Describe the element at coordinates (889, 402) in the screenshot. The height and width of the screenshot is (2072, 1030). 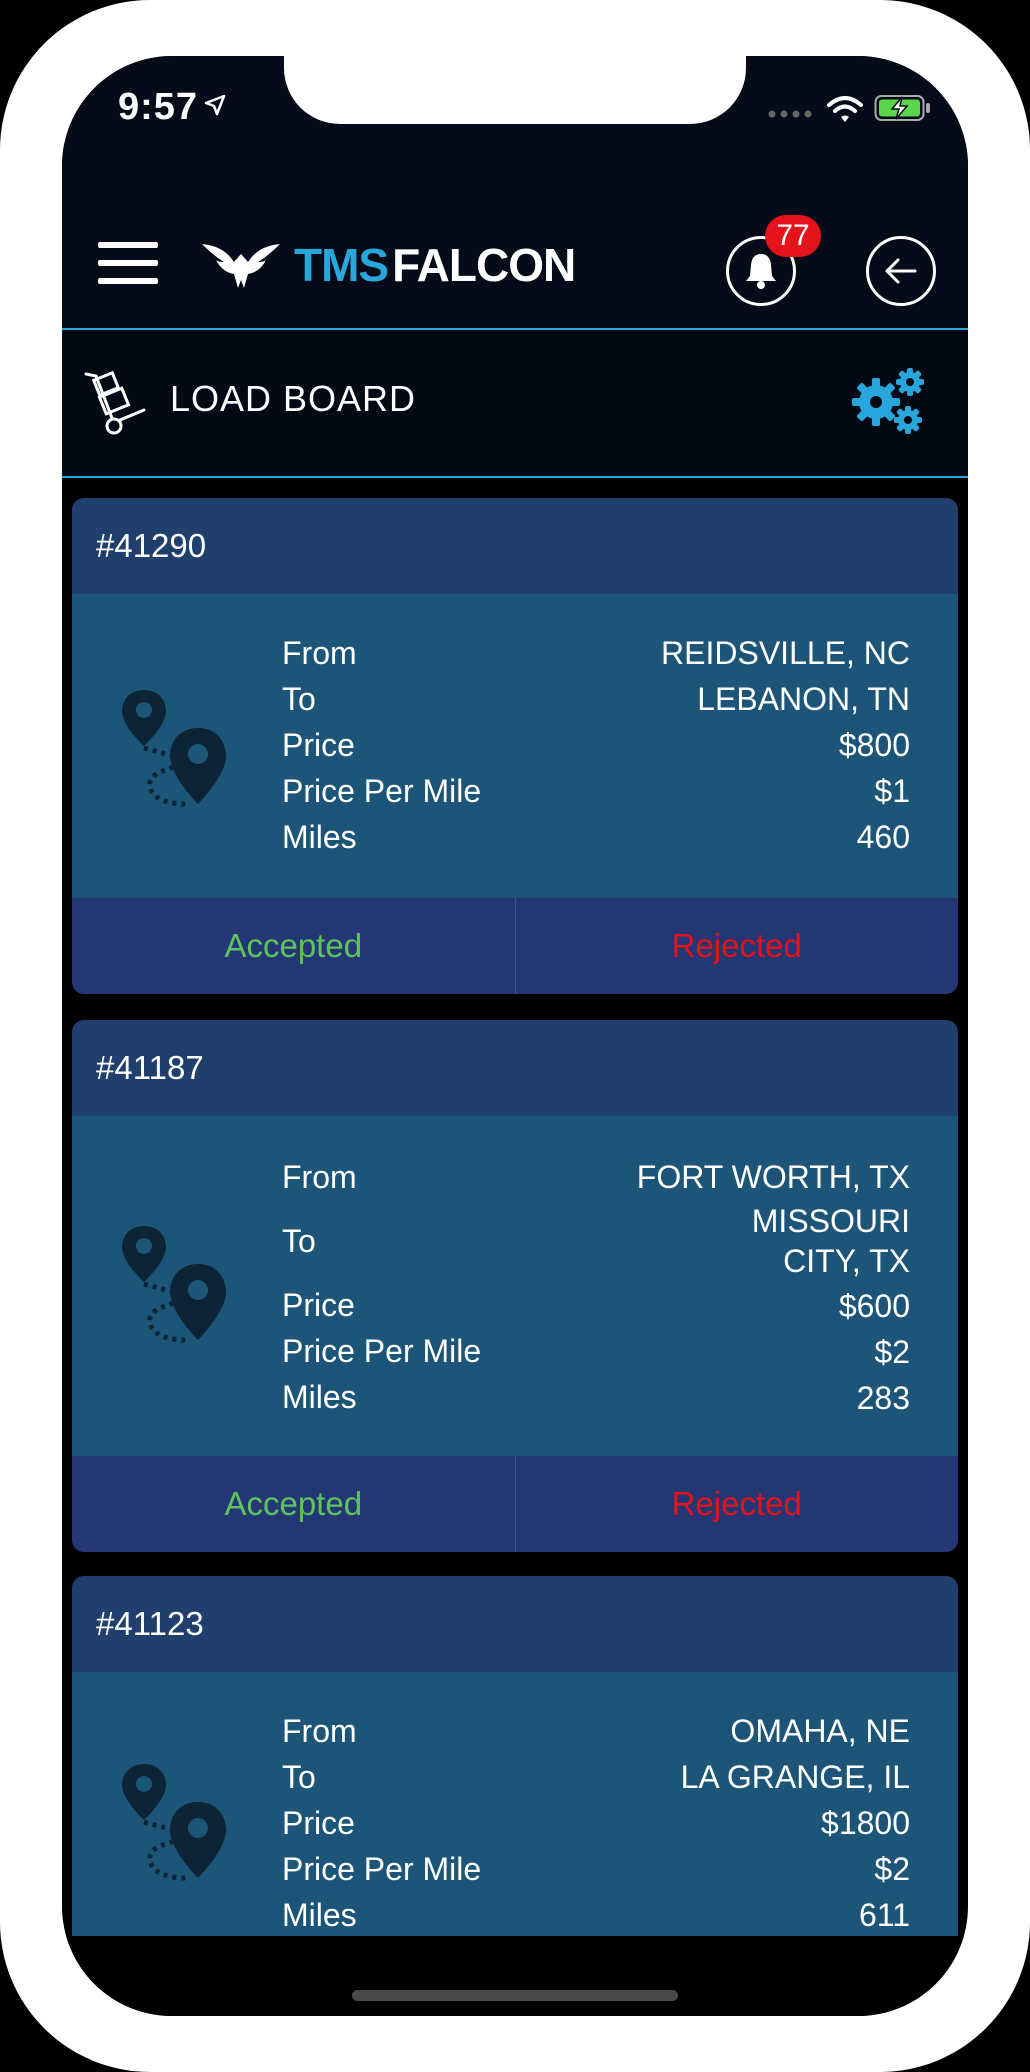
I see `settings-gears-icon` at that location.